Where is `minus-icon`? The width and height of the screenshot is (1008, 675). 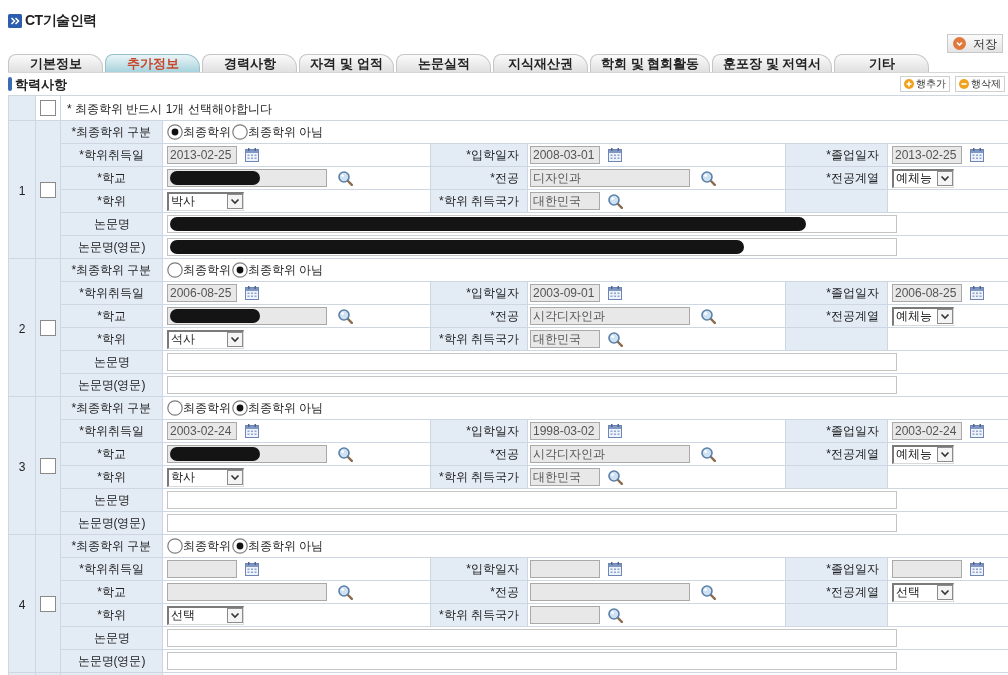
minus-icon is located at coordinates (964, 84).